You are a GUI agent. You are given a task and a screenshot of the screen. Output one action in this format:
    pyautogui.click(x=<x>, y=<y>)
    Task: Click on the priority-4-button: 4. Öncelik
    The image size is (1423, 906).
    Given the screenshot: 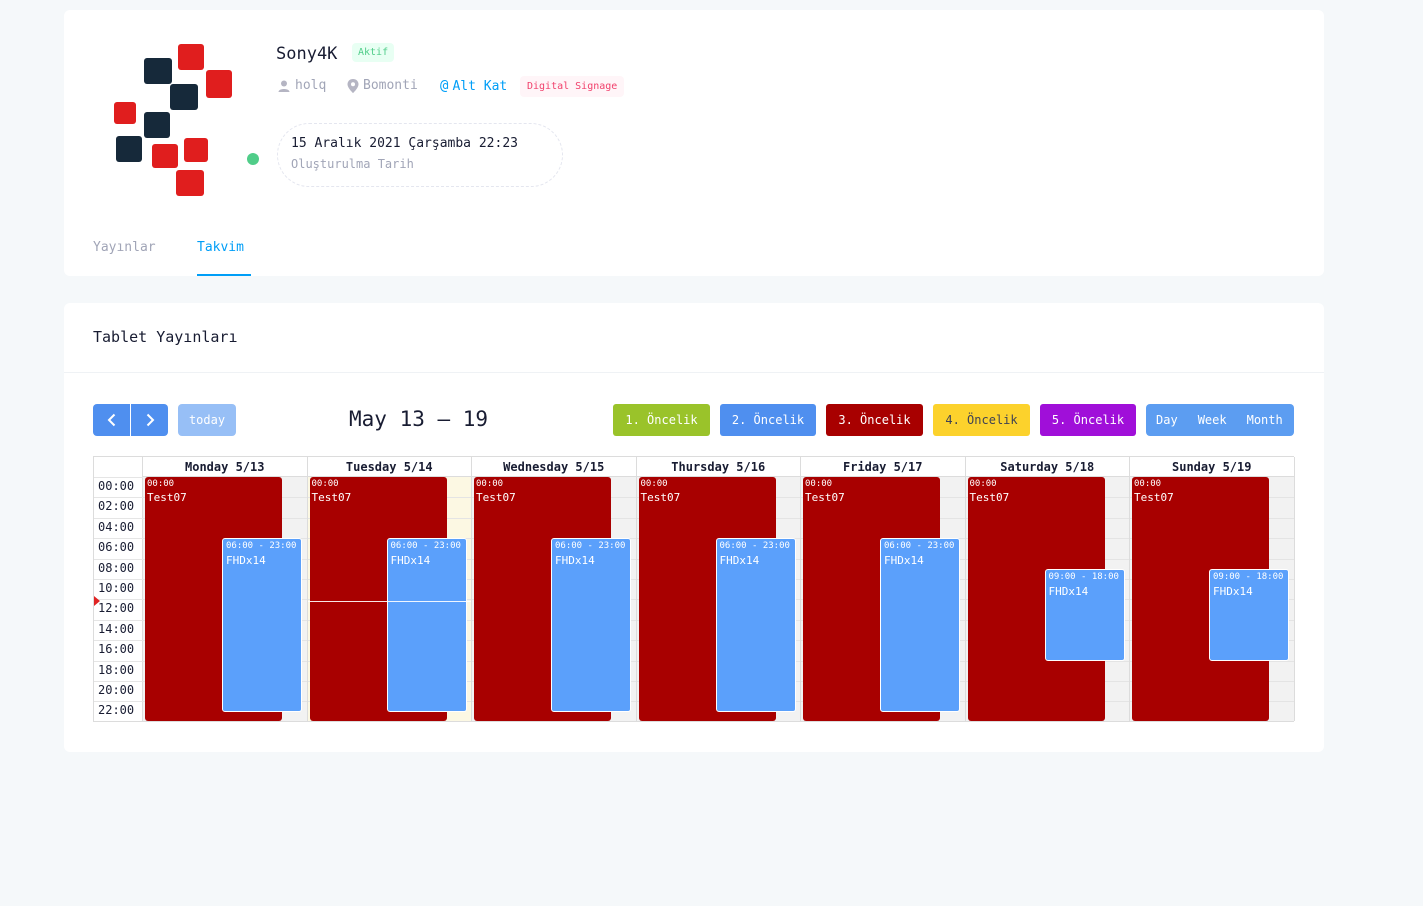 What is the action you would take?
    pyautogui.click(x=981, y=420)
    